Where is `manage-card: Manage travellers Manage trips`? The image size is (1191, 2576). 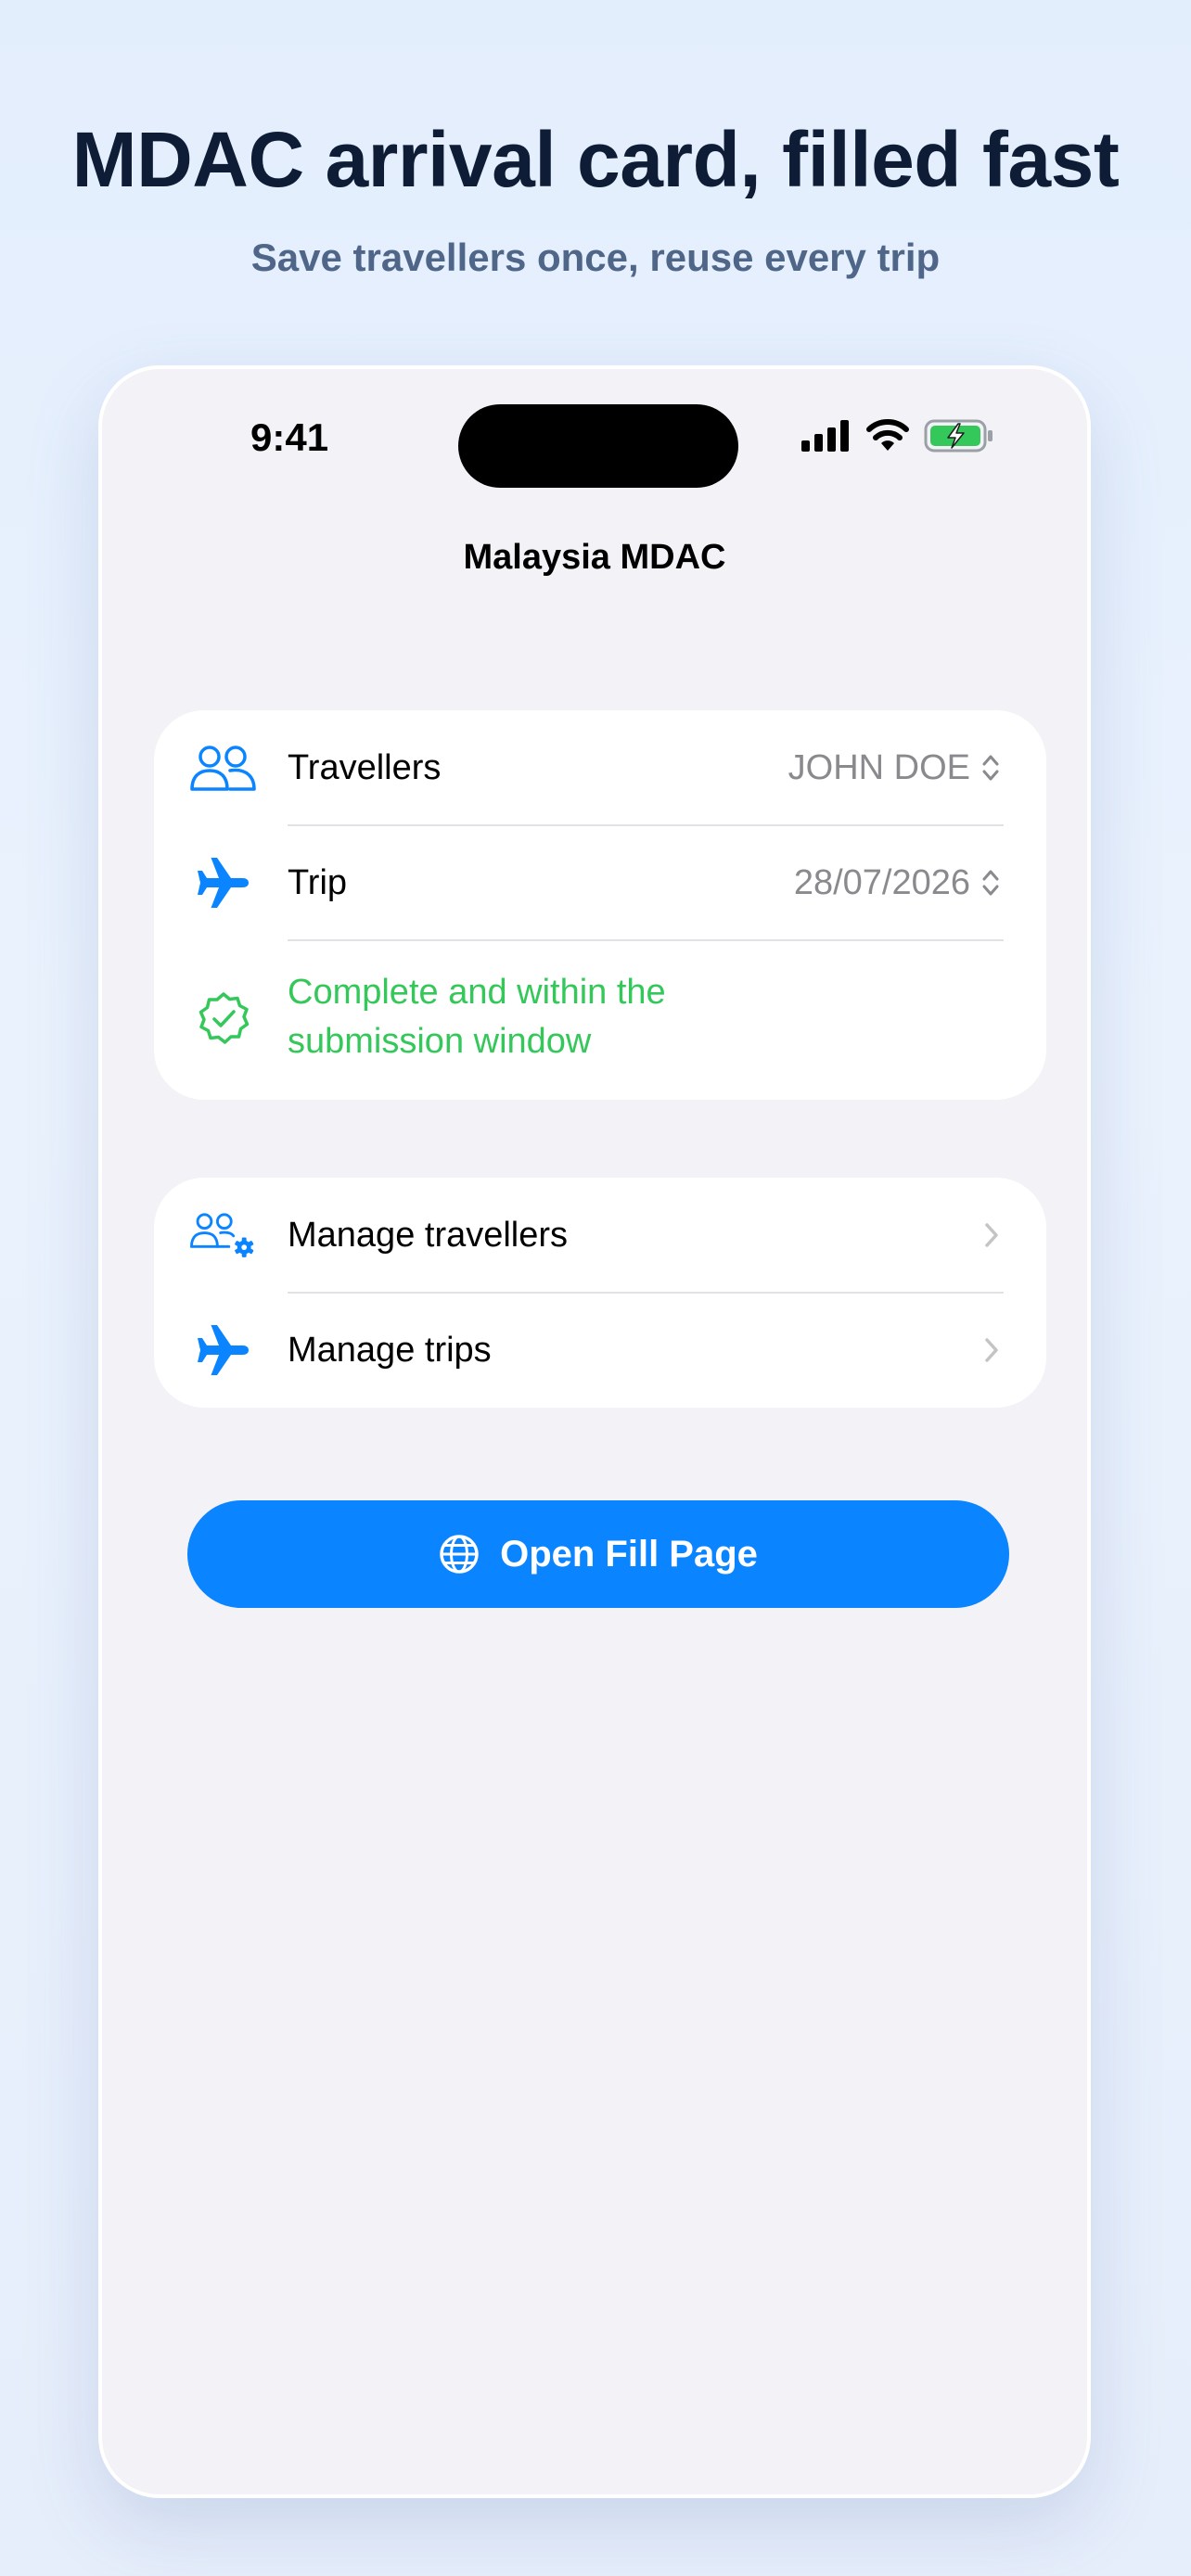 manage-card: Manage travellers Manage trips is located at coordinates (600, 1293).